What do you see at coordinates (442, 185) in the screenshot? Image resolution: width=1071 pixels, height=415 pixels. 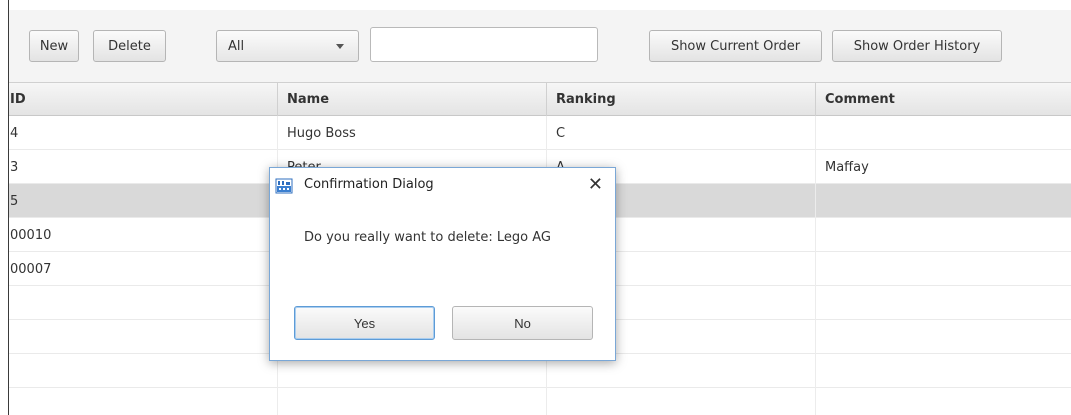 I see `dialog-titlebar: Confirmation Dialog ✕` at bounding box center [442, 185].